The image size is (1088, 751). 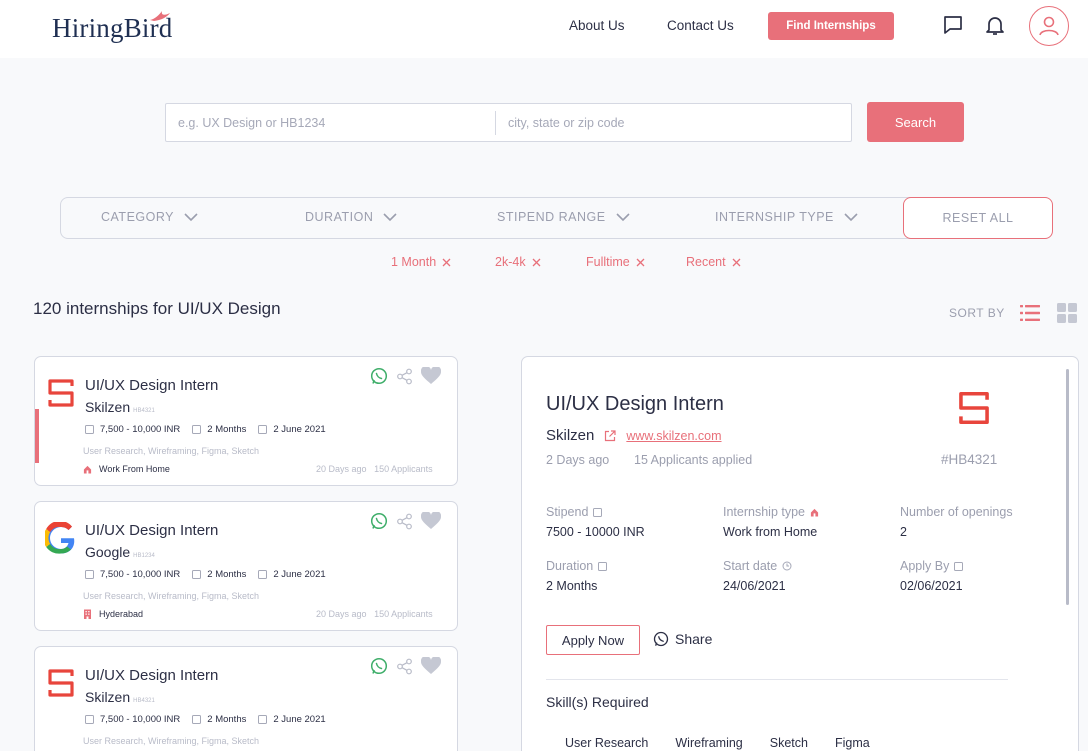 I want to click on skill-tag: Sketch, so click(x=788, y=743).